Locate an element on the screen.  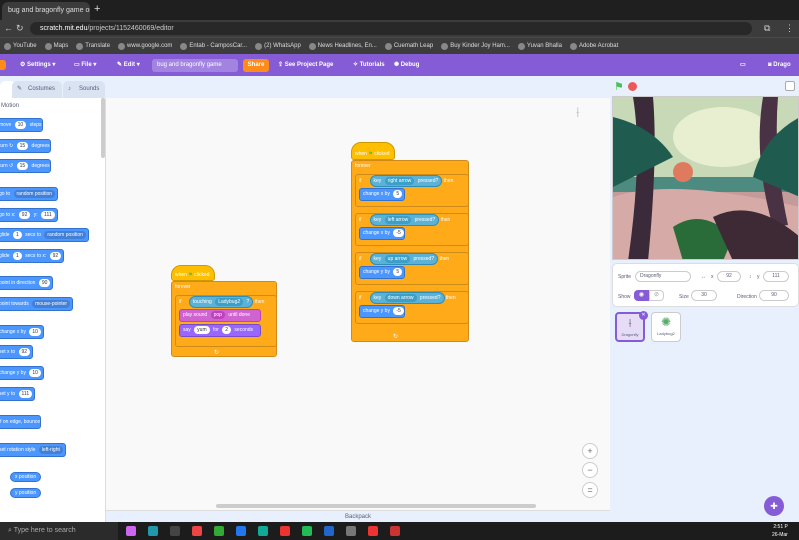
settings-menu: ⚙ Settings ▾ is located at coordinates (37, 65).